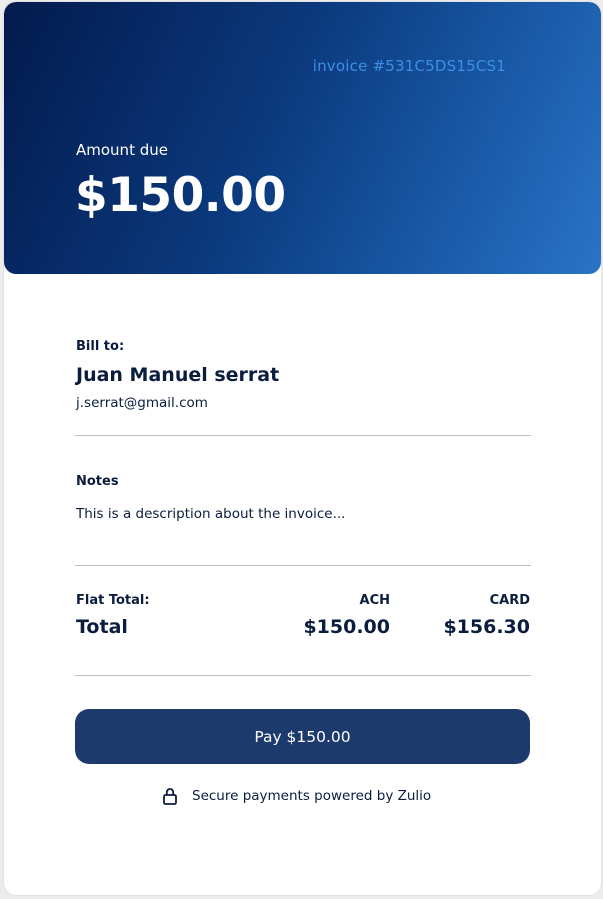 The height and width of the screenshot is (899, 603). Describe the element at coordinates (142, 403) in the screenshot. I see `customer-email: j.serrat@gmail.com` at that location.